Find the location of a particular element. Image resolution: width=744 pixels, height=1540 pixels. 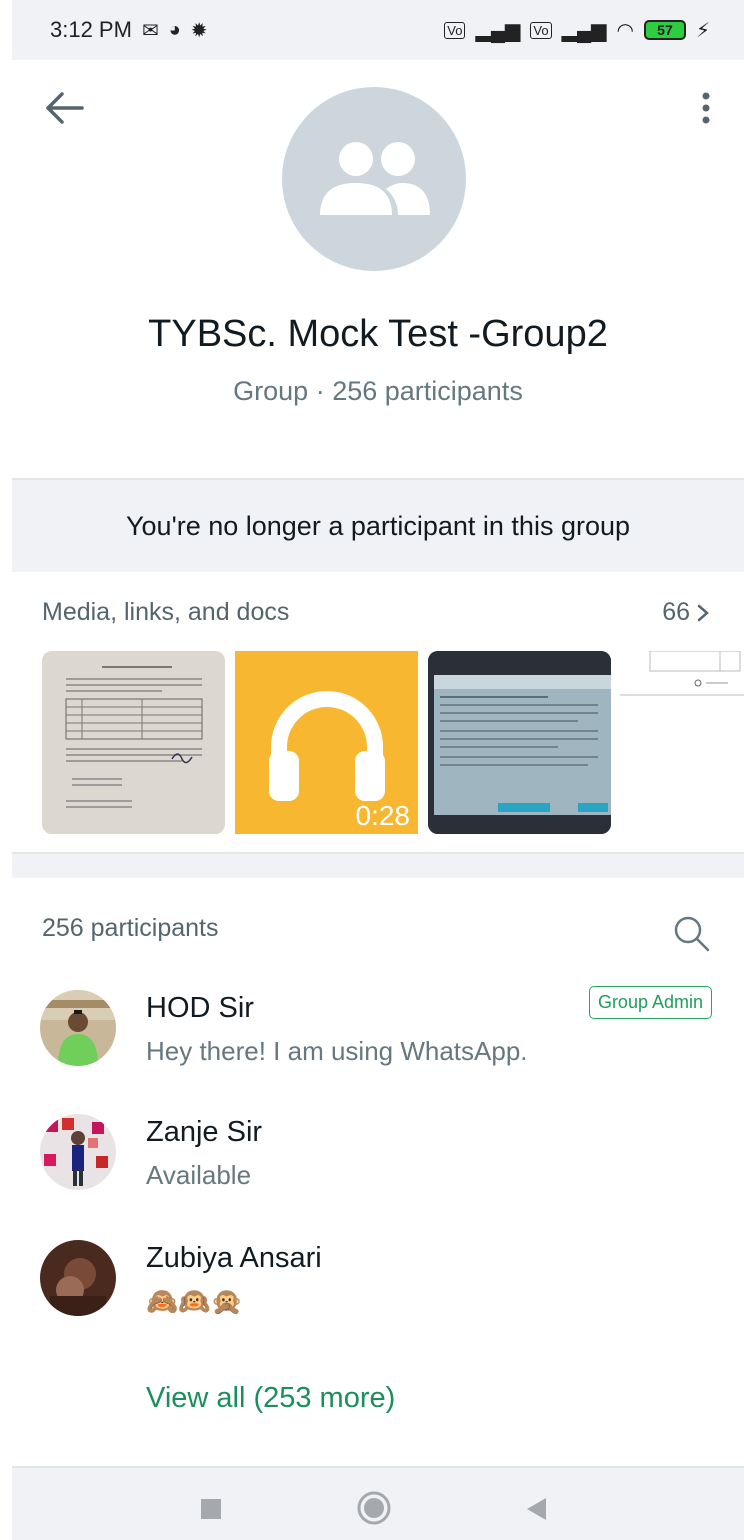

participant-name: Zubiya Ansari is located at coordinates (234, 1258).